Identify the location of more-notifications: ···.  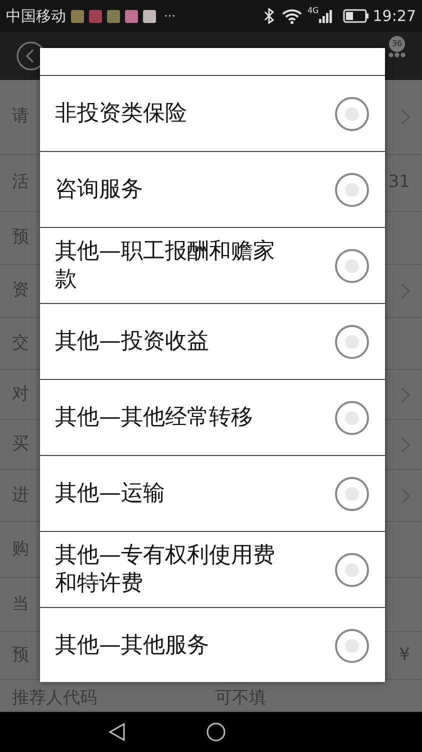
(170, 16).